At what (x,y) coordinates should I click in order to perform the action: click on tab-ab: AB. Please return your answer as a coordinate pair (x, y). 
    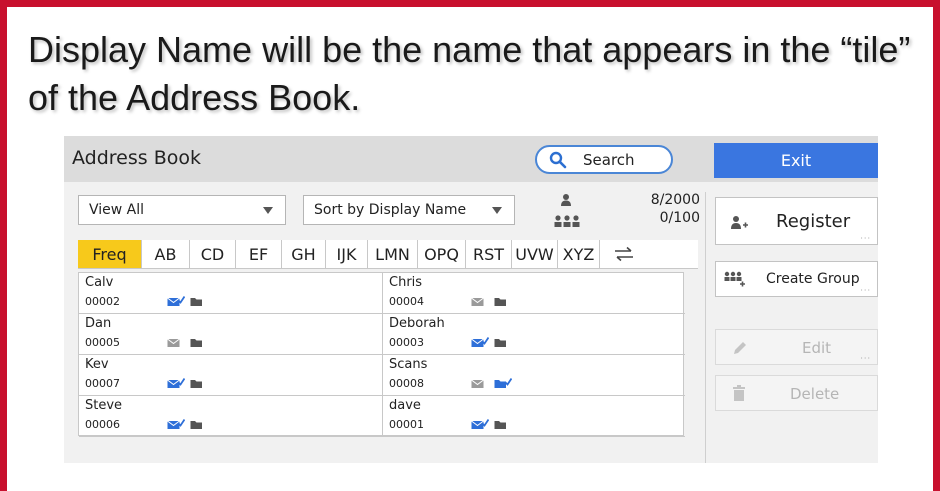
    Looking at the image, I should click on (166, 254).